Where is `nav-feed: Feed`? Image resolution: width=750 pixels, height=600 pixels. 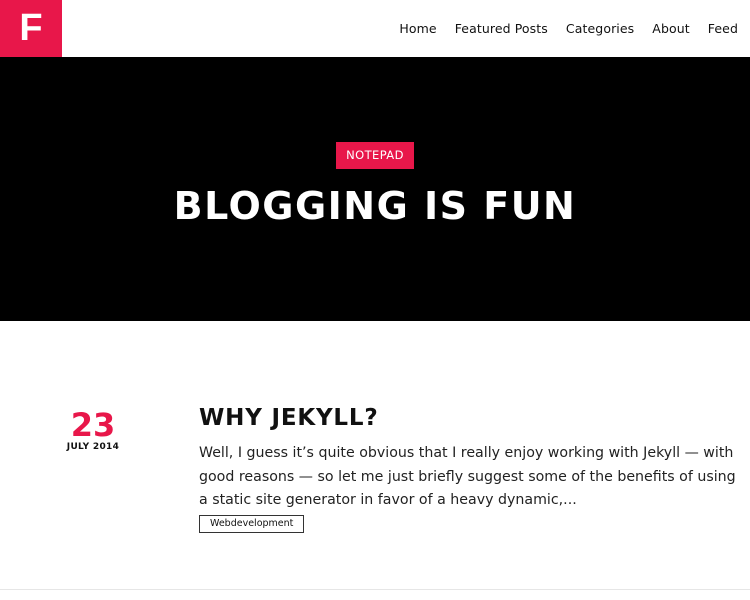
nav-feed: Feed is located at coordinates (723, 28).